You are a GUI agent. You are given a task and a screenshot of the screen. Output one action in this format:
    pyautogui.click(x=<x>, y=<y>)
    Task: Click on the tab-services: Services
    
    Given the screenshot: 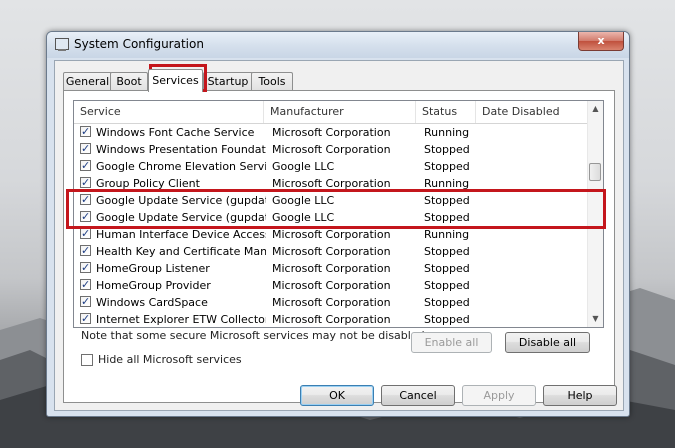 What is the action you would take?
    pyautogui.click(x=175, y=80)
    